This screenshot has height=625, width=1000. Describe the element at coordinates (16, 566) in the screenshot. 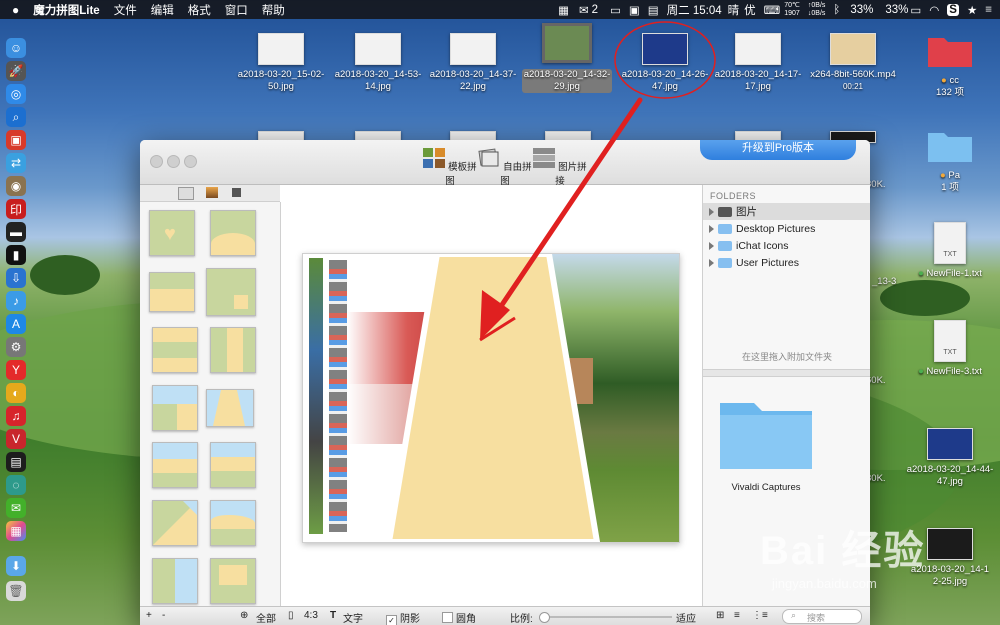

I see `downloads-folder-icon: ⬇` at that location.